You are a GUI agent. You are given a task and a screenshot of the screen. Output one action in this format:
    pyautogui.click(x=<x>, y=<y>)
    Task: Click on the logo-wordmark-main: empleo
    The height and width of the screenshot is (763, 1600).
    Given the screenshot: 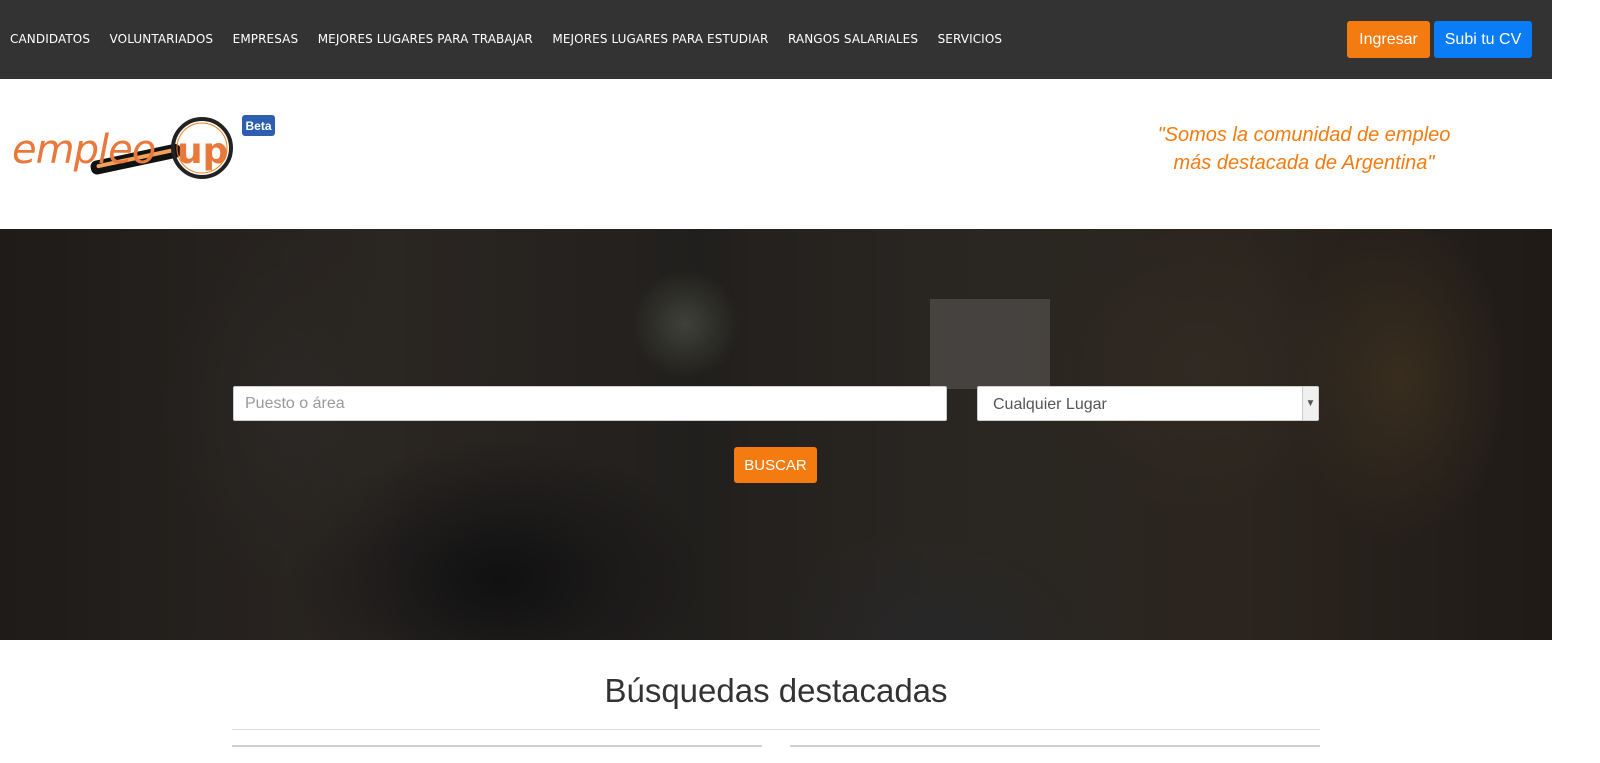 What is the action you would take?
    pyautogui.click(x=83, y=150)
    